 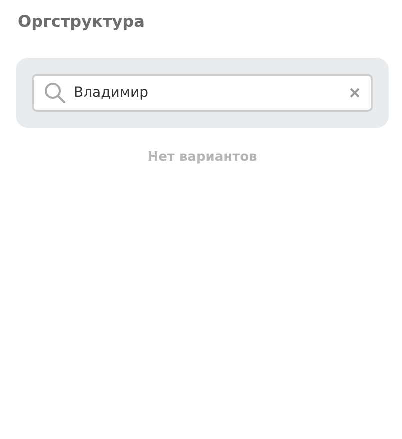 I want to click on page-title: Оргструктура, so click(x=81, y=22).